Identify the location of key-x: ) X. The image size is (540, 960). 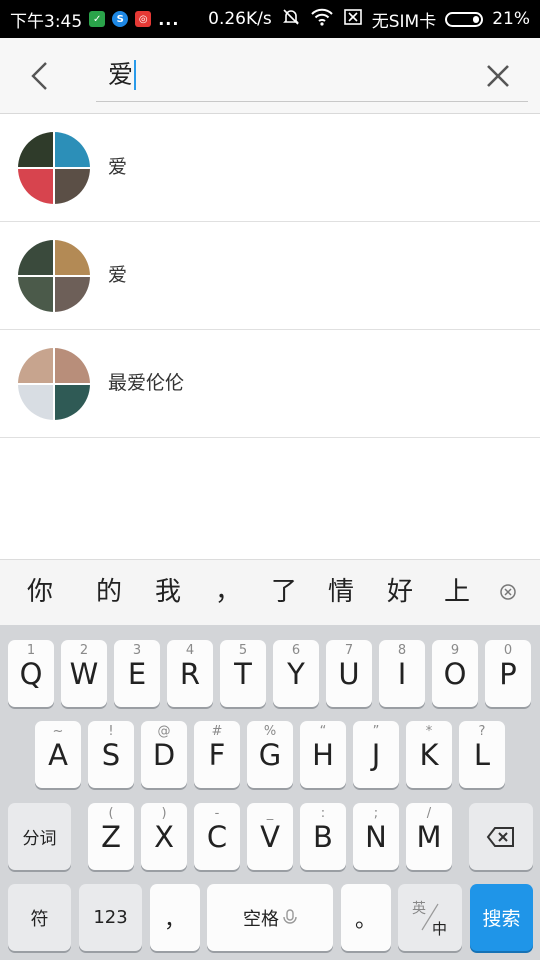
(164, 836).